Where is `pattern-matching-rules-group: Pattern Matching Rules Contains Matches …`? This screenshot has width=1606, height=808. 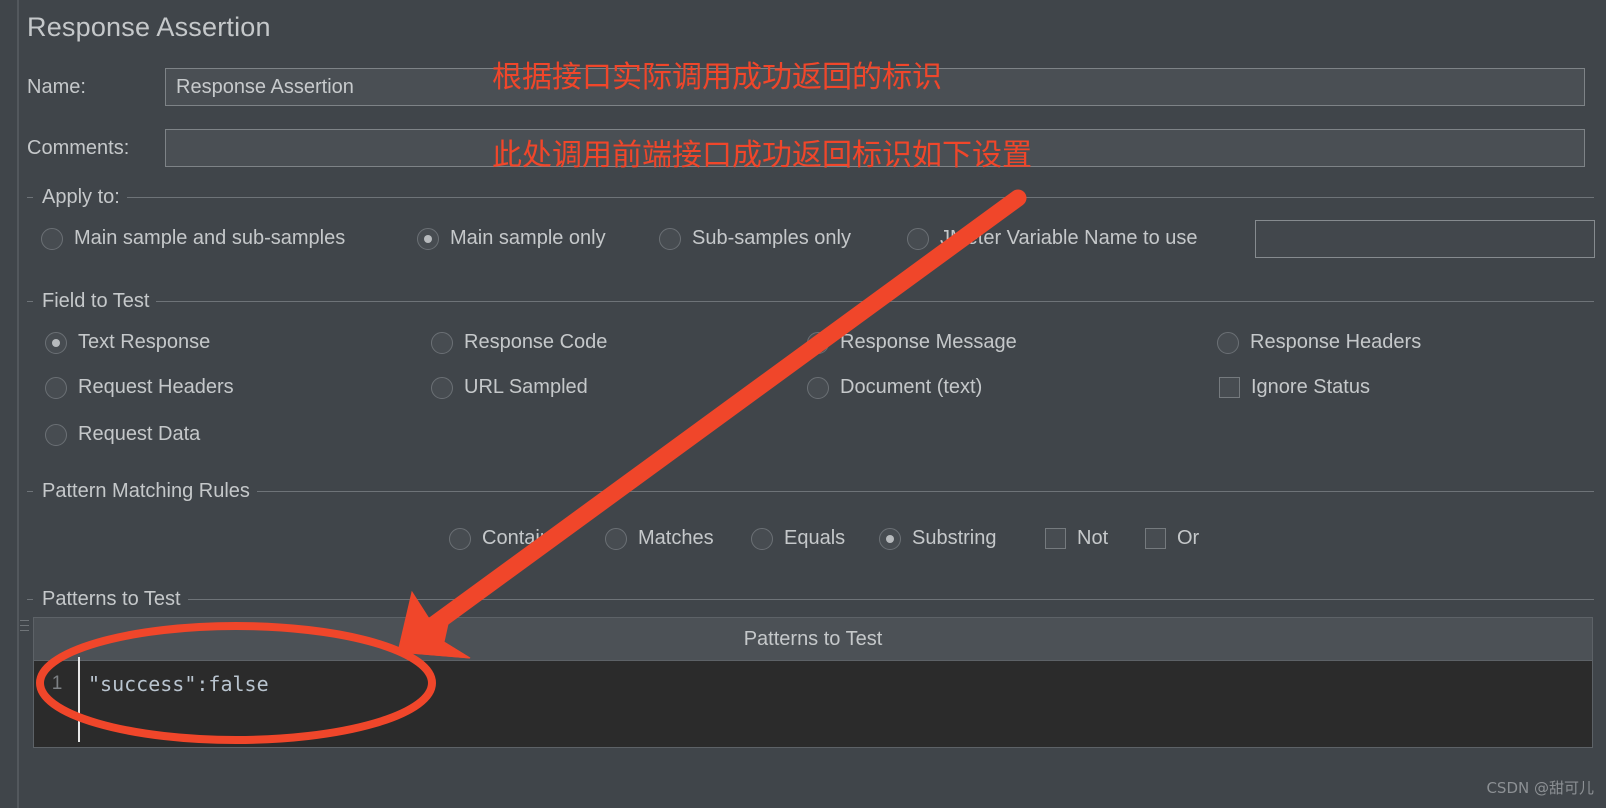 pattern-matching-rules-group: Pattern Matching Rules Contains Matches … is located at coordinates (810, 524).